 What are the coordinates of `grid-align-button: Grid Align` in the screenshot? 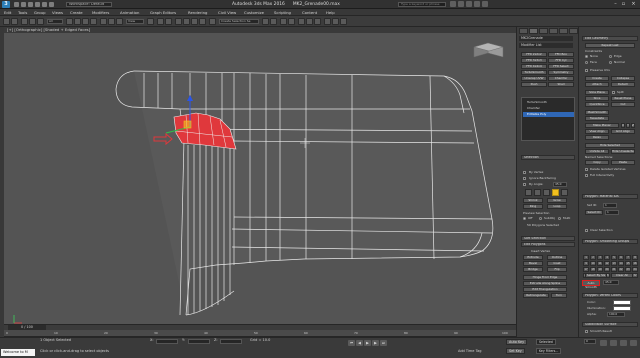 It's located at (623, 131).